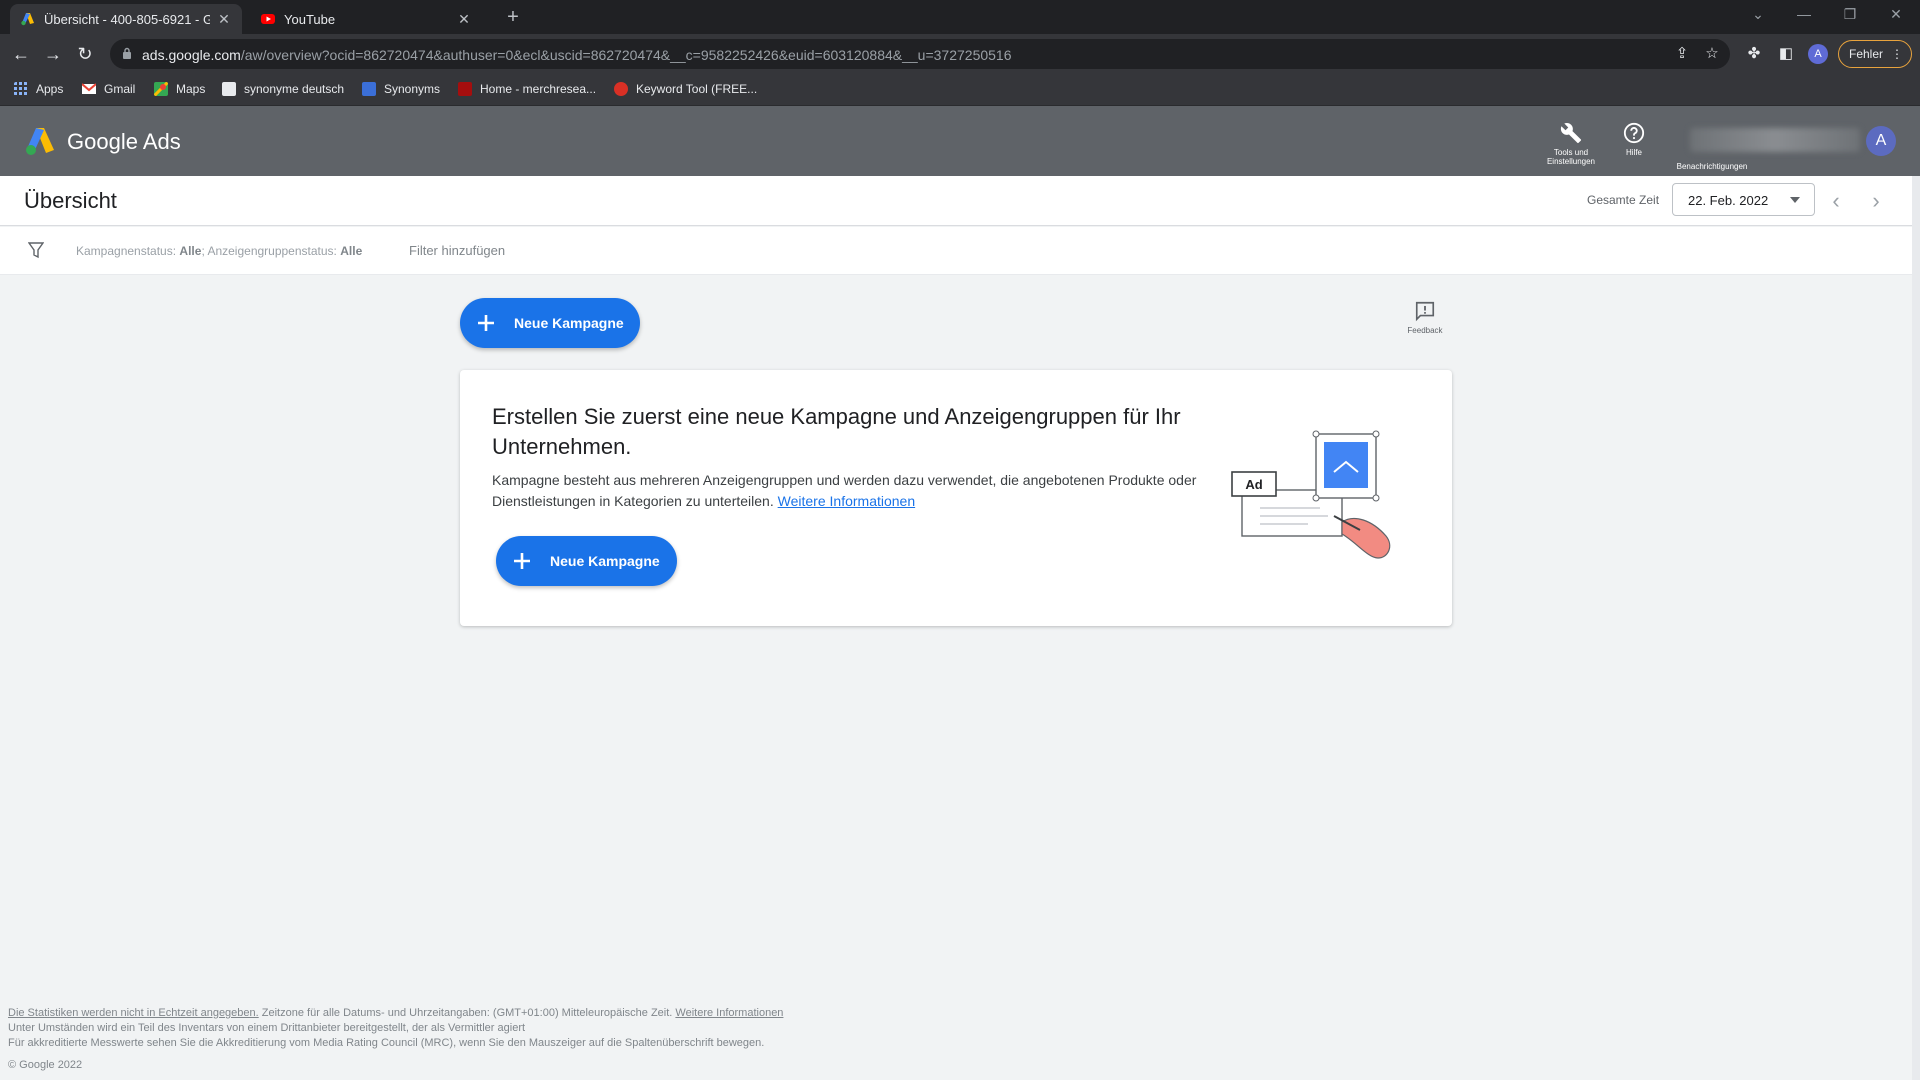 This screenshot has width=1920, height=1080. Describe the element at coordinates (1571, 152) in the screenshot. I see `tools-label-line1: Tools und` at that location.